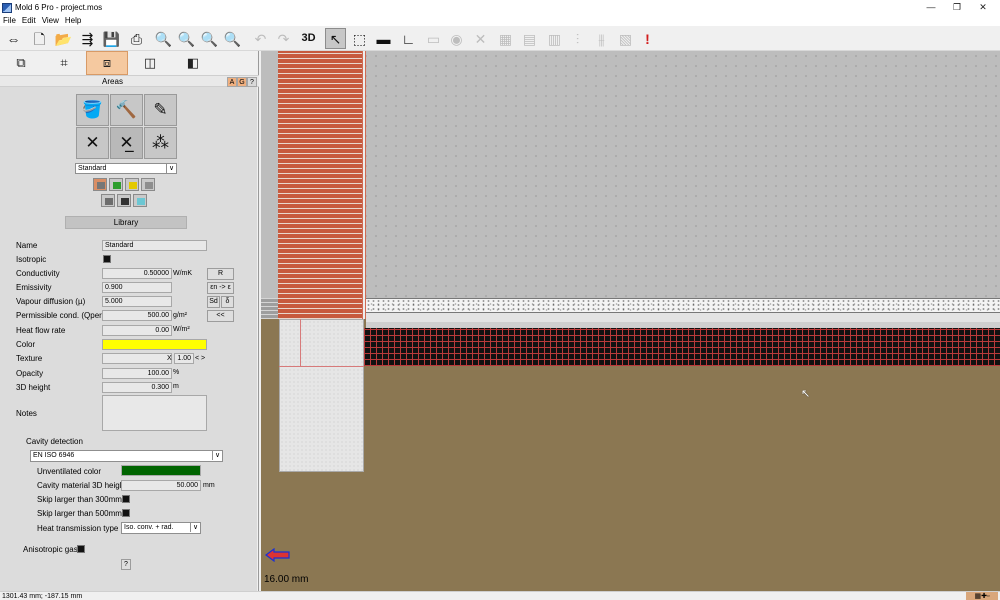 The width and height of the screenshot is (1000, 600). What do you see at coordinates (87, 38) in the screenshot?
I see `import-icon: ⇶` at bounding box center [87, 38].